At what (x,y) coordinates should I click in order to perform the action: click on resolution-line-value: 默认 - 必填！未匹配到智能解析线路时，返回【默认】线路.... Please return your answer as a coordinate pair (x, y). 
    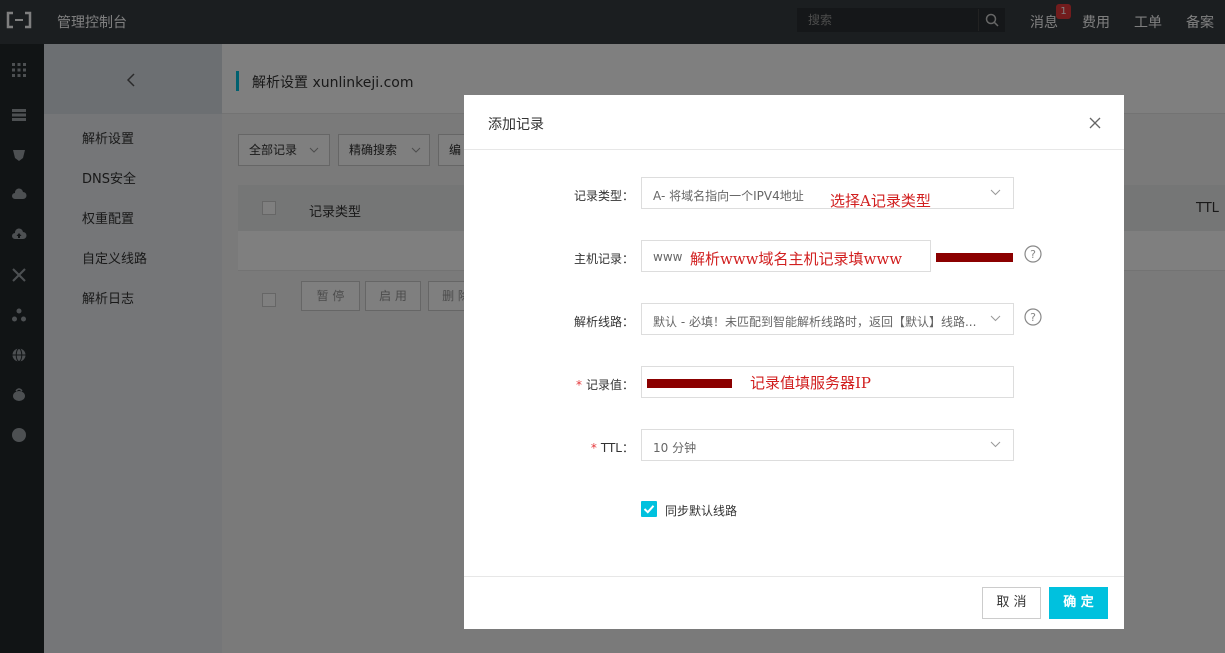
    Looking at the image, I should click on (815, 322).